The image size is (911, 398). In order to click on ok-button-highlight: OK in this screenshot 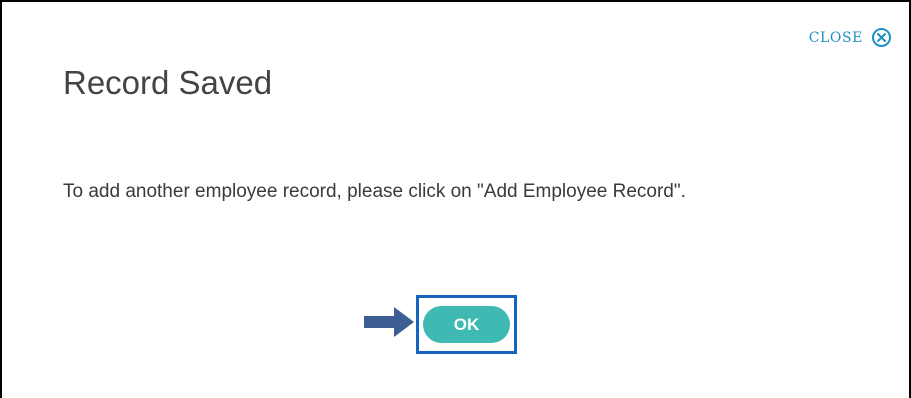, I will do `click(466, 324)`.